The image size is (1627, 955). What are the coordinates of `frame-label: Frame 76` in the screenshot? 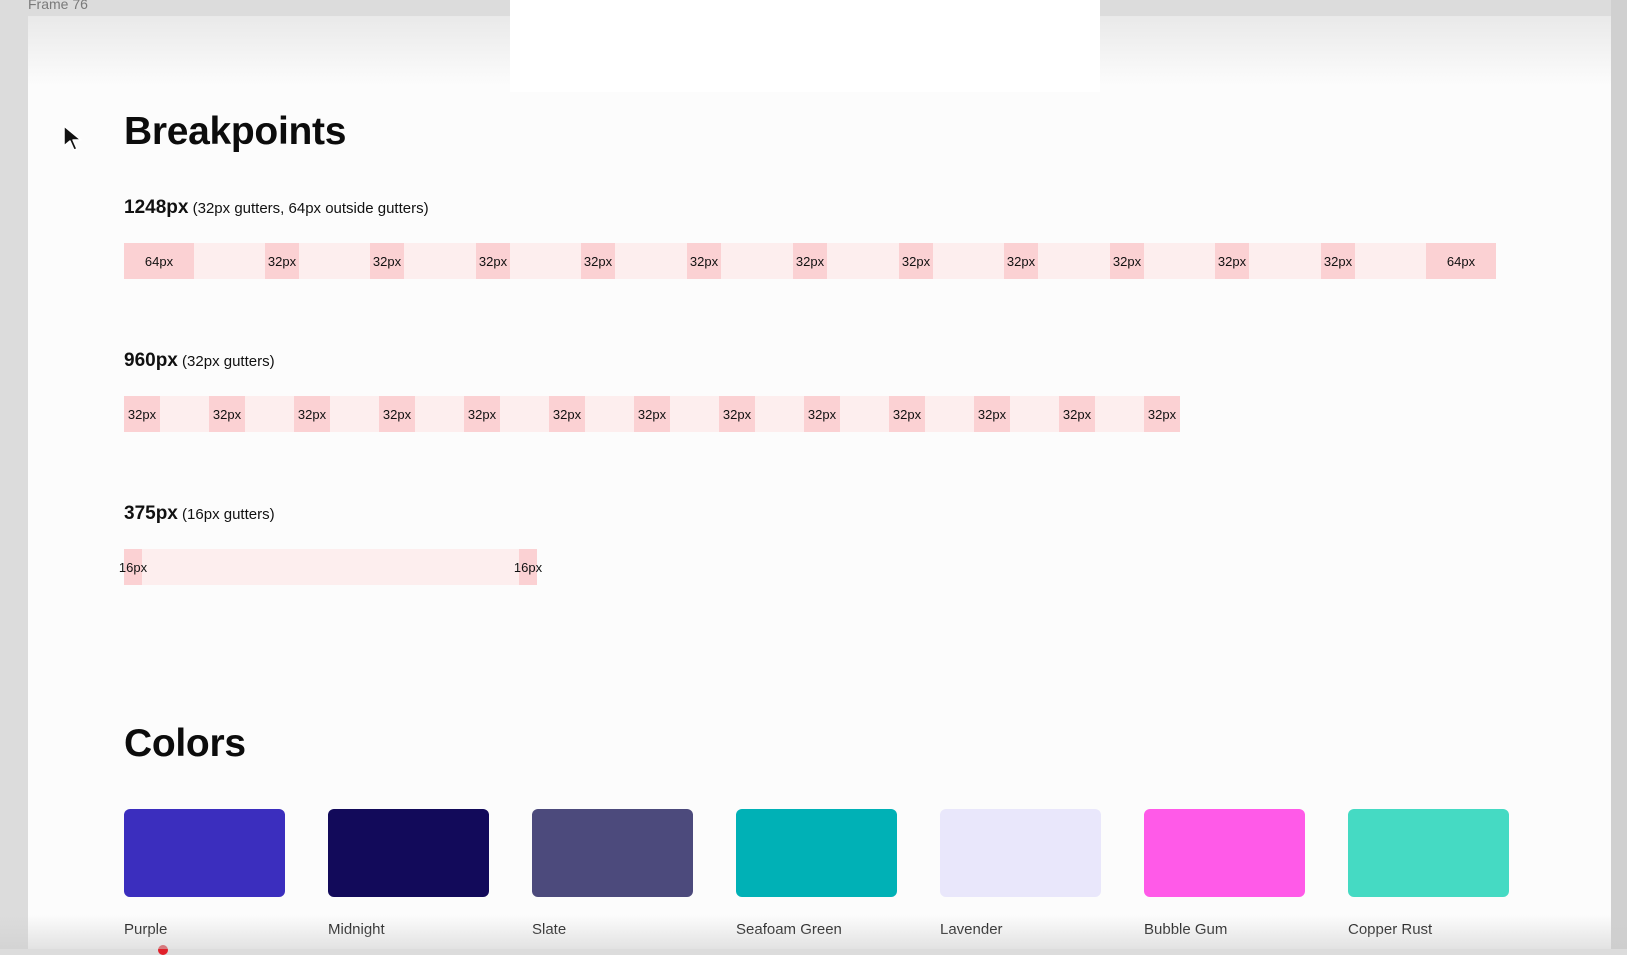 It's located at (58, 6).